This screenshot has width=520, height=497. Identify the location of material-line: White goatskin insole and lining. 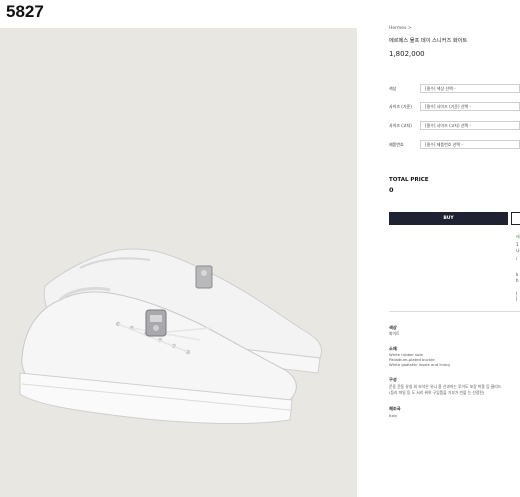
(419, 364).